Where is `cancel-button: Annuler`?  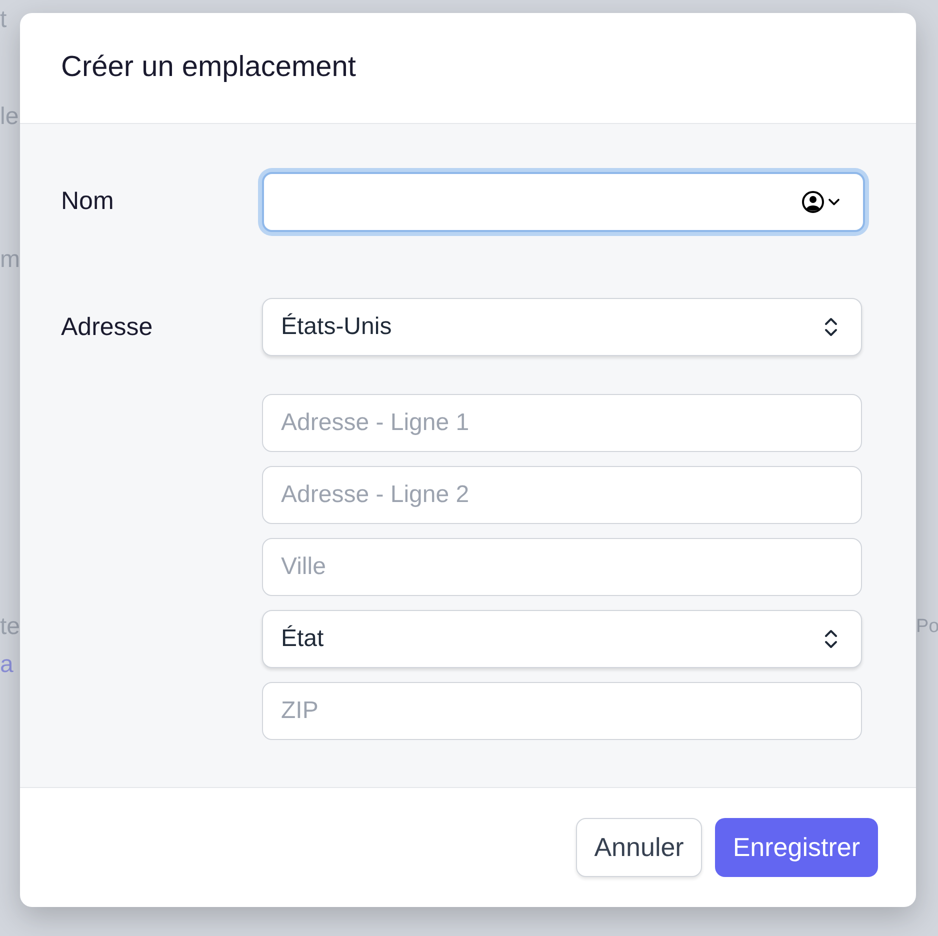
cancel-button: Annuler is located at coordinates (639, 847).